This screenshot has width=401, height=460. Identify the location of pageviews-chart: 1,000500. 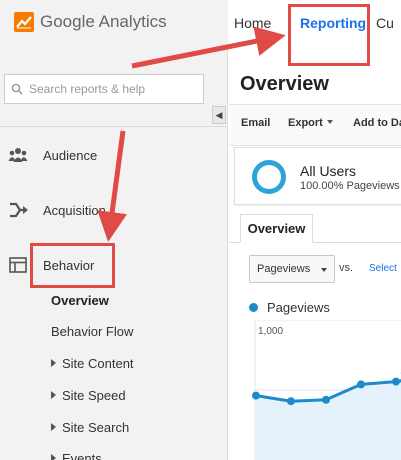
(326, 390).